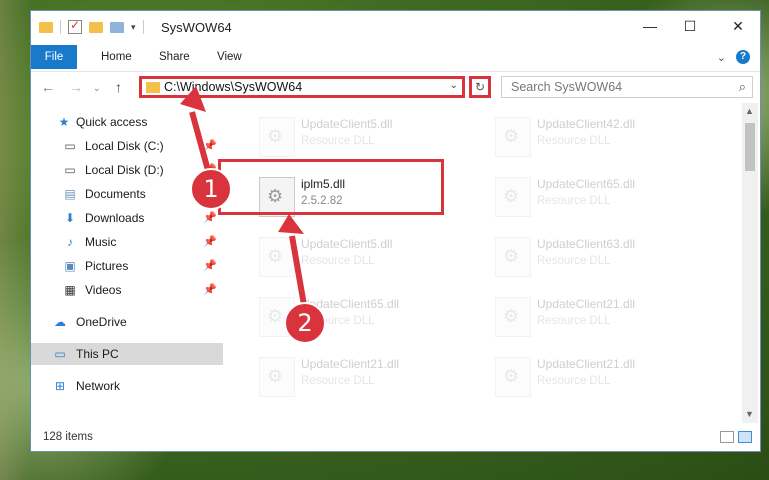 The image size is (769, 480). I want to click on close-button: ✕, so click(738, 26).